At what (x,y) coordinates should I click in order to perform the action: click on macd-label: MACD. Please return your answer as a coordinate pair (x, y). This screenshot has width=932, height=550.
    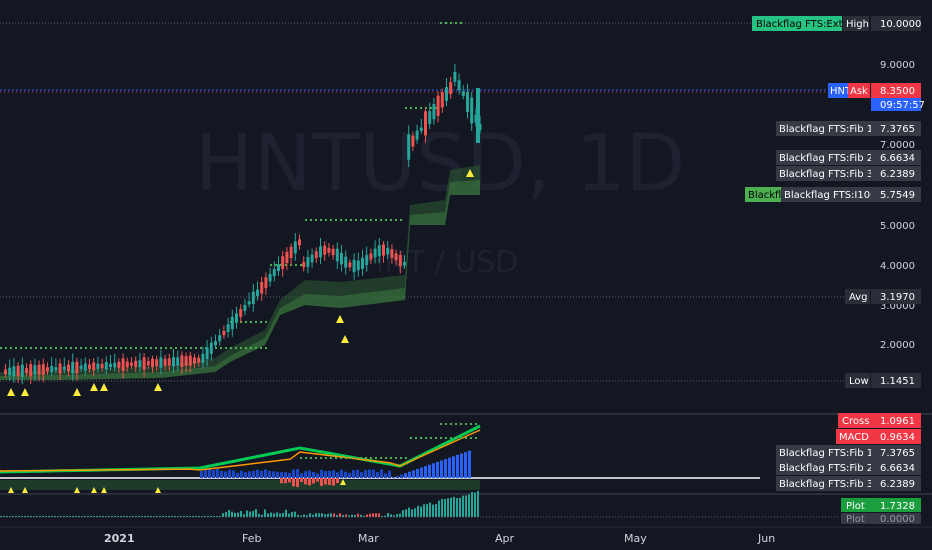
    Looking at the image, I should click on (854, 437).